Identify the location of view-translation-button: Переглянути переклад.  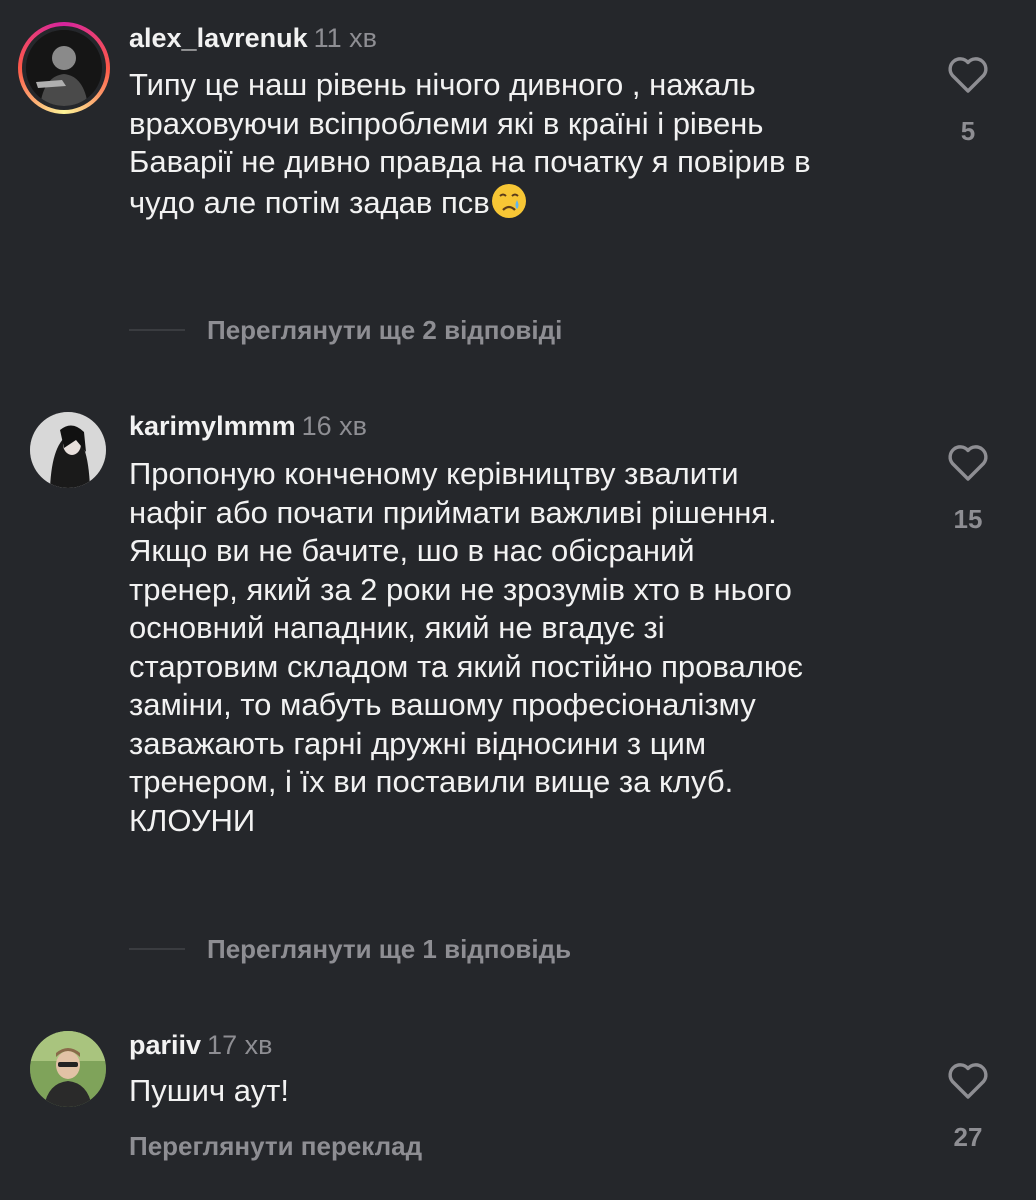
(275, 1146).